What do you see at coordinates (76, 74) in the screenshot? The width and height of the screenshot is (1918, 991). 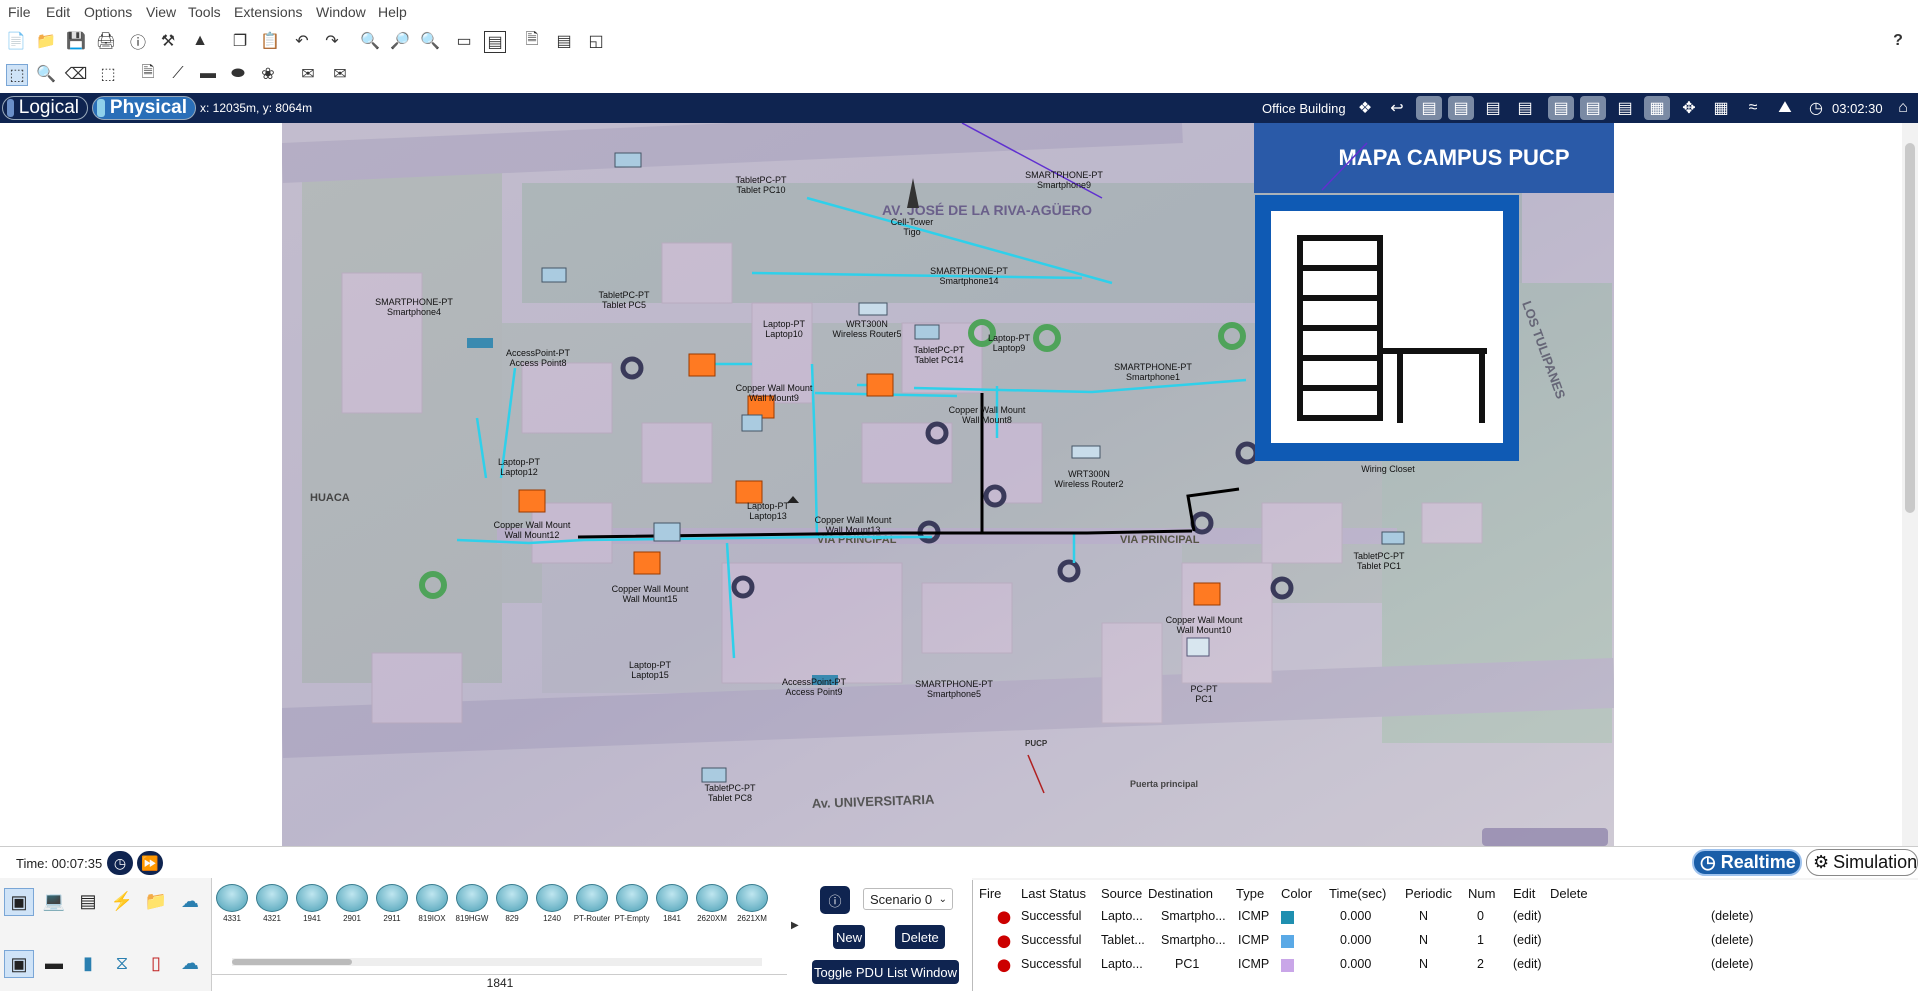 I see `delete-tool-icon: ⌫` at bounding box center [76, 74].